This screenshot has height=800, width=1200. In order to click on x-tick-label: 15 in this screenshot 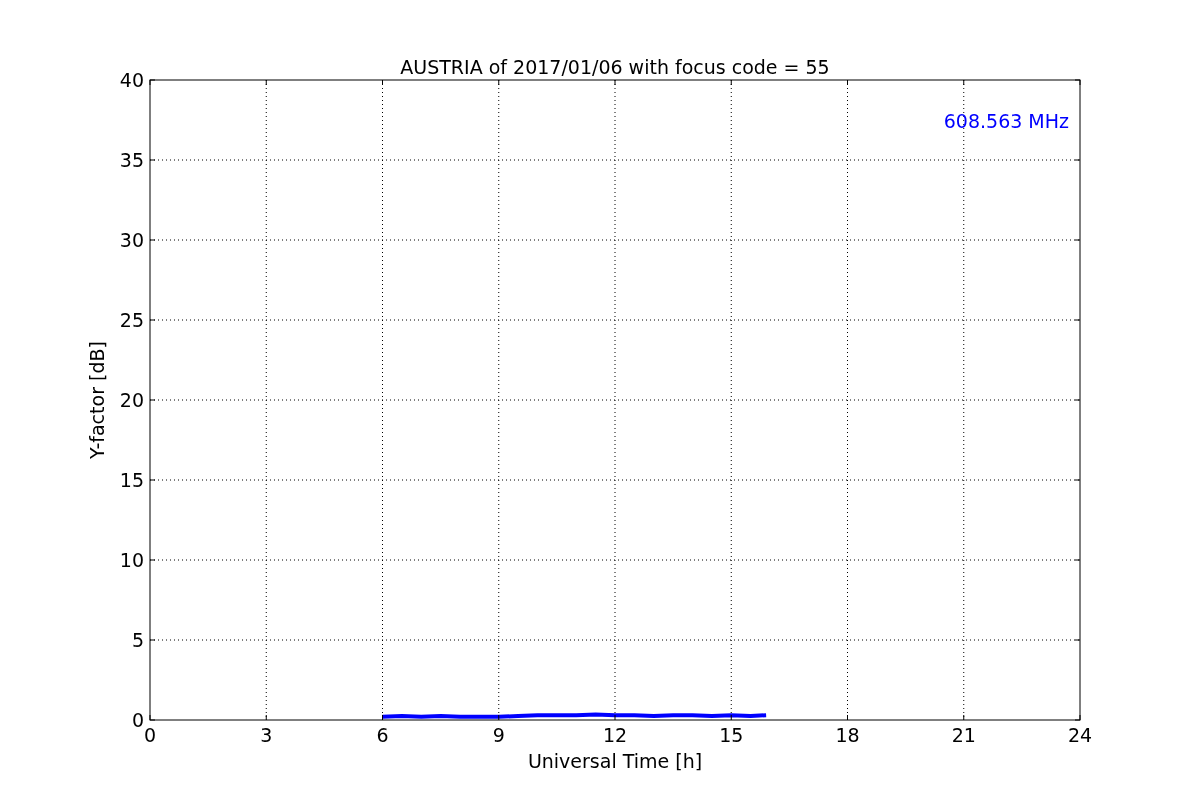, I will do `click(731, 735)`.